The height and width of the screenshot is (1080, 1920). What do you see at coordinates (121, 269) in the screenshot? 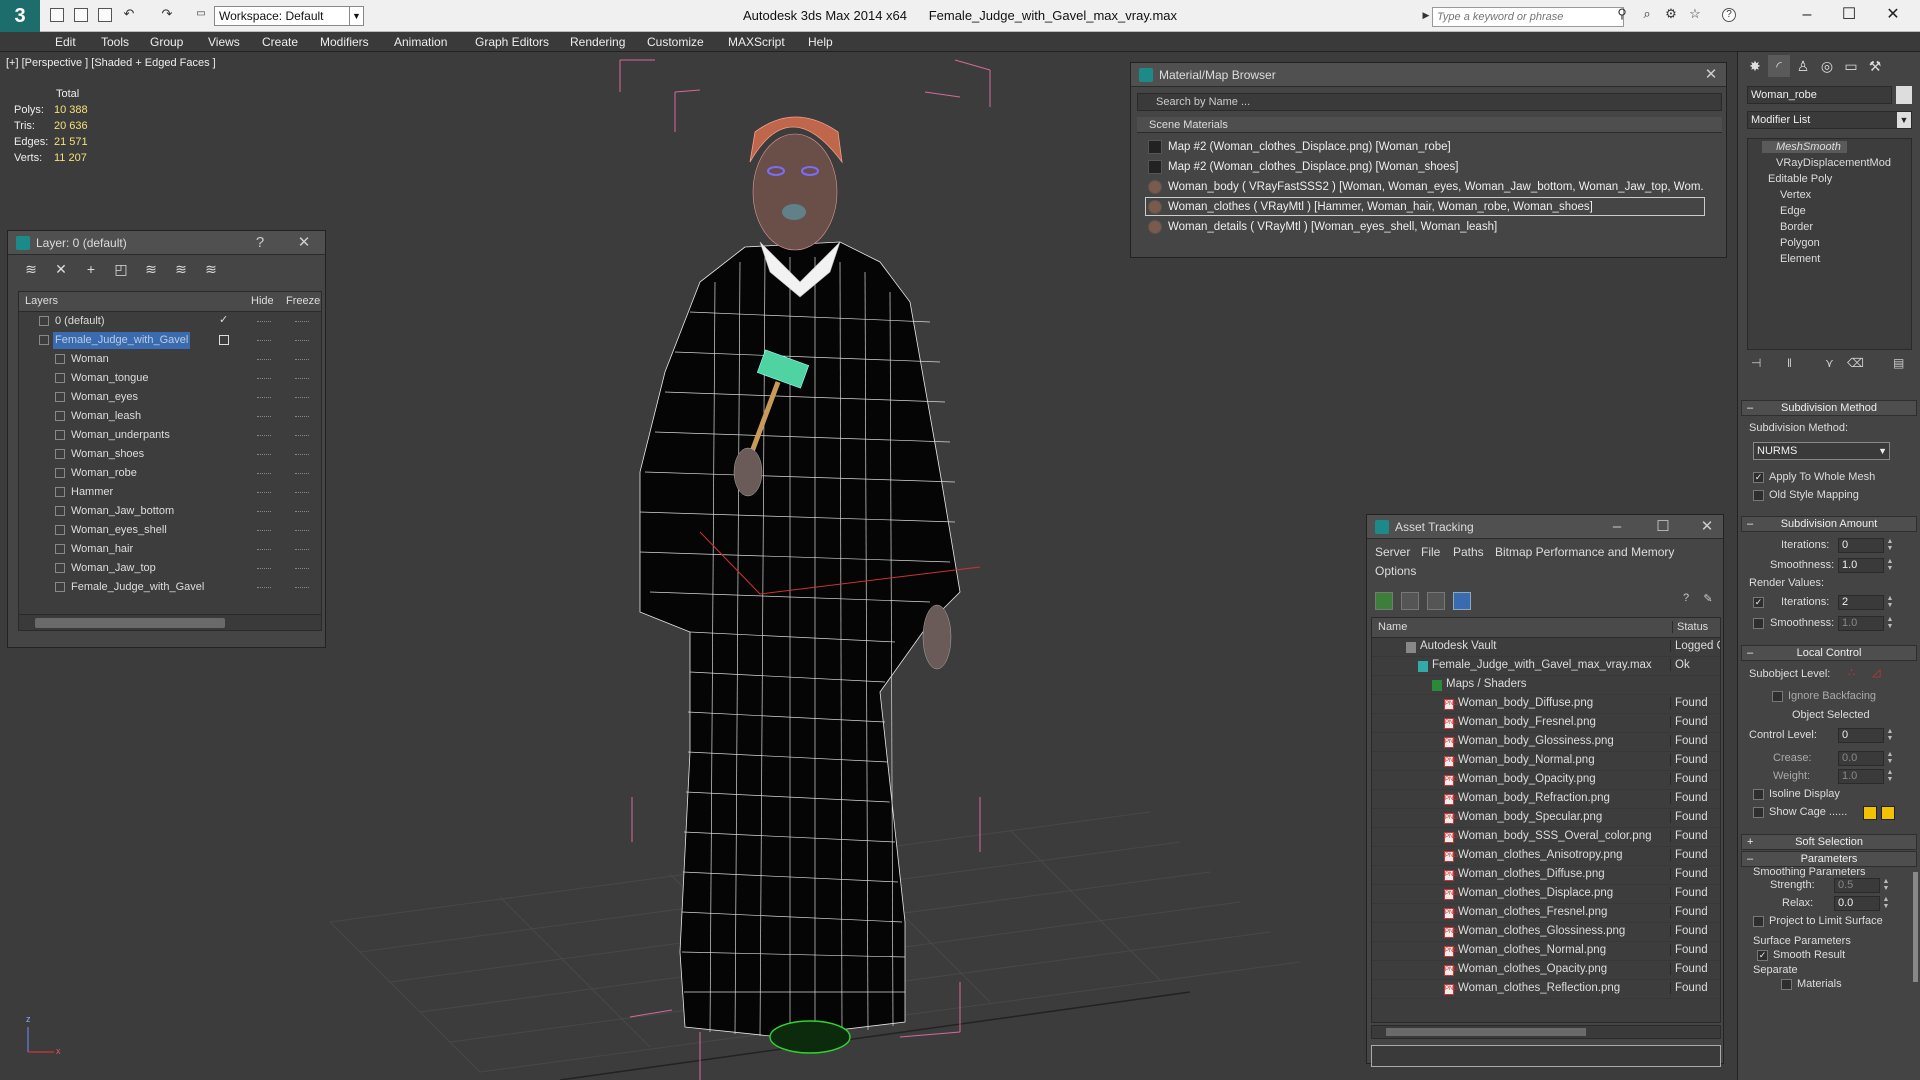
I see `select-objects-icon: ◰` at bounding box center [121, 269].